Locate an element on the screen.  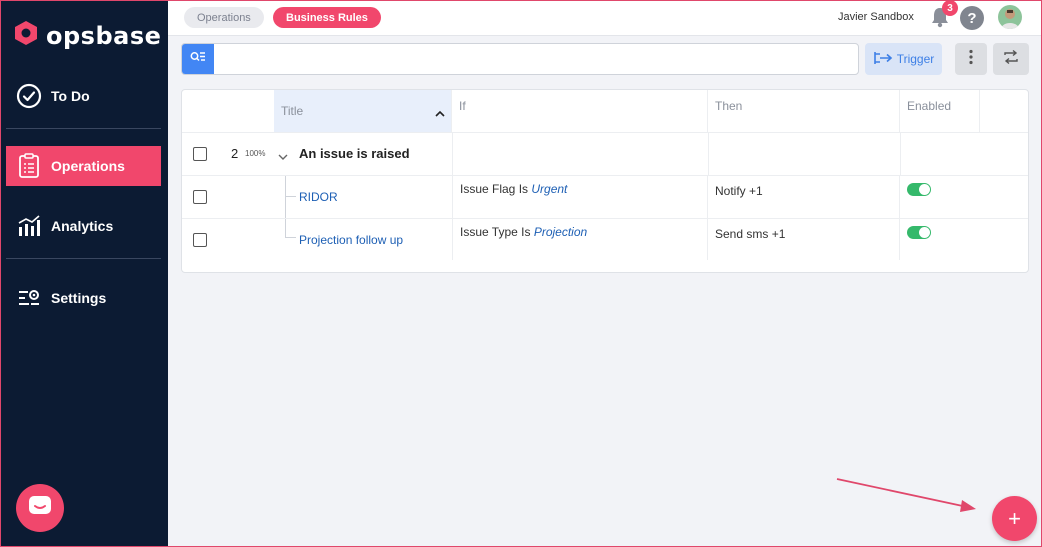
tab-operations: Operations is located at coordinates (224, 17).